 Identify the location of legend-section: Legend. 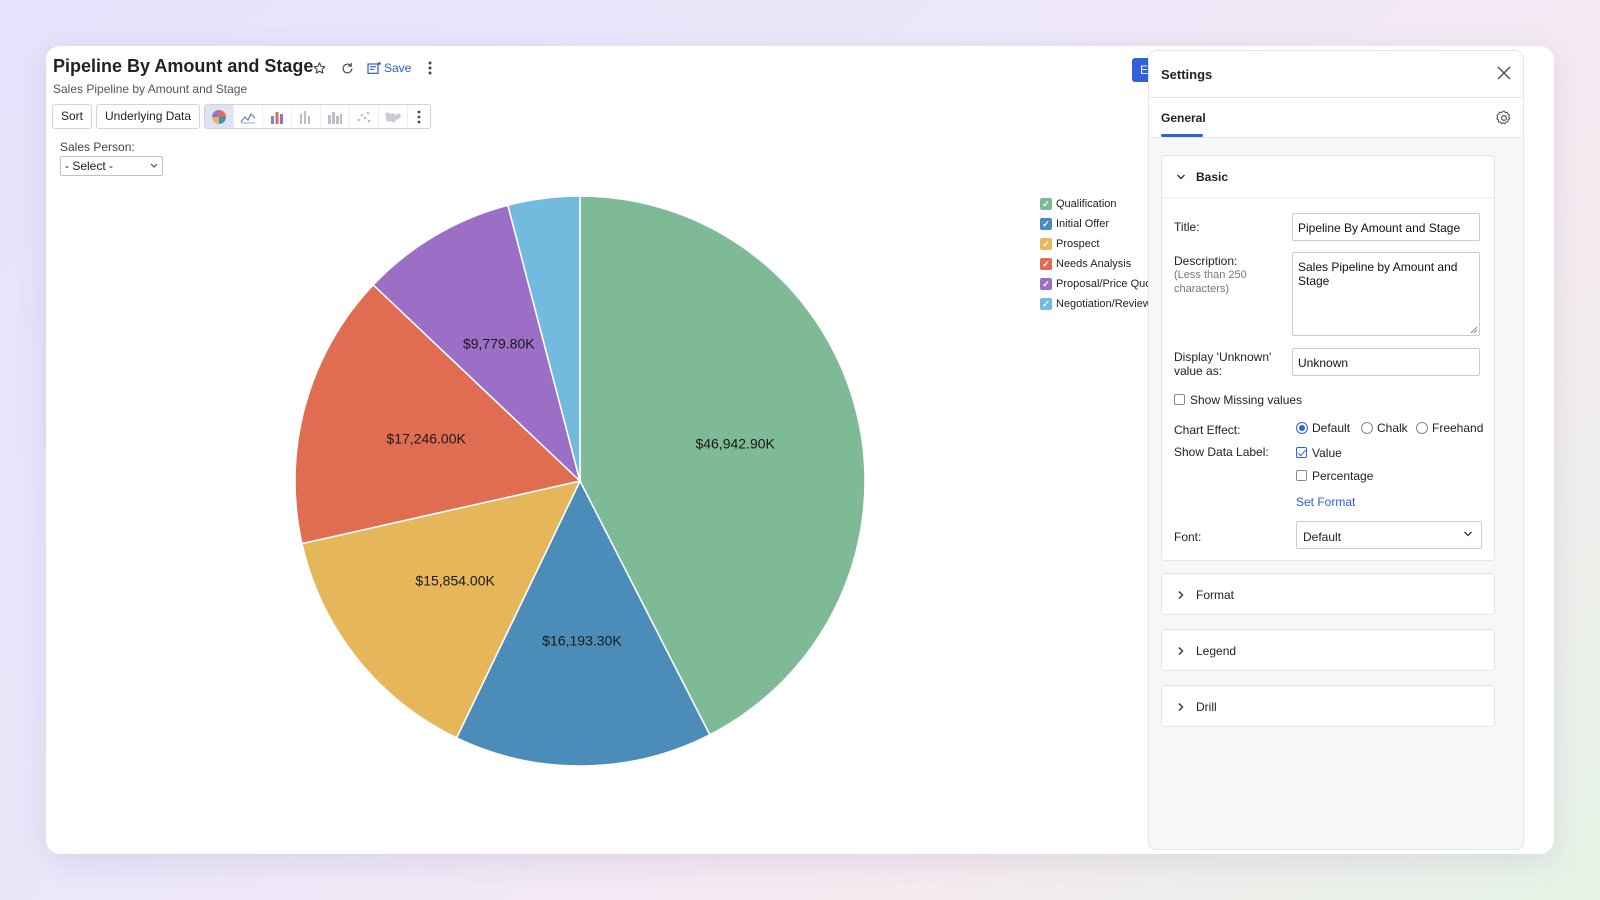
(1328, 650).